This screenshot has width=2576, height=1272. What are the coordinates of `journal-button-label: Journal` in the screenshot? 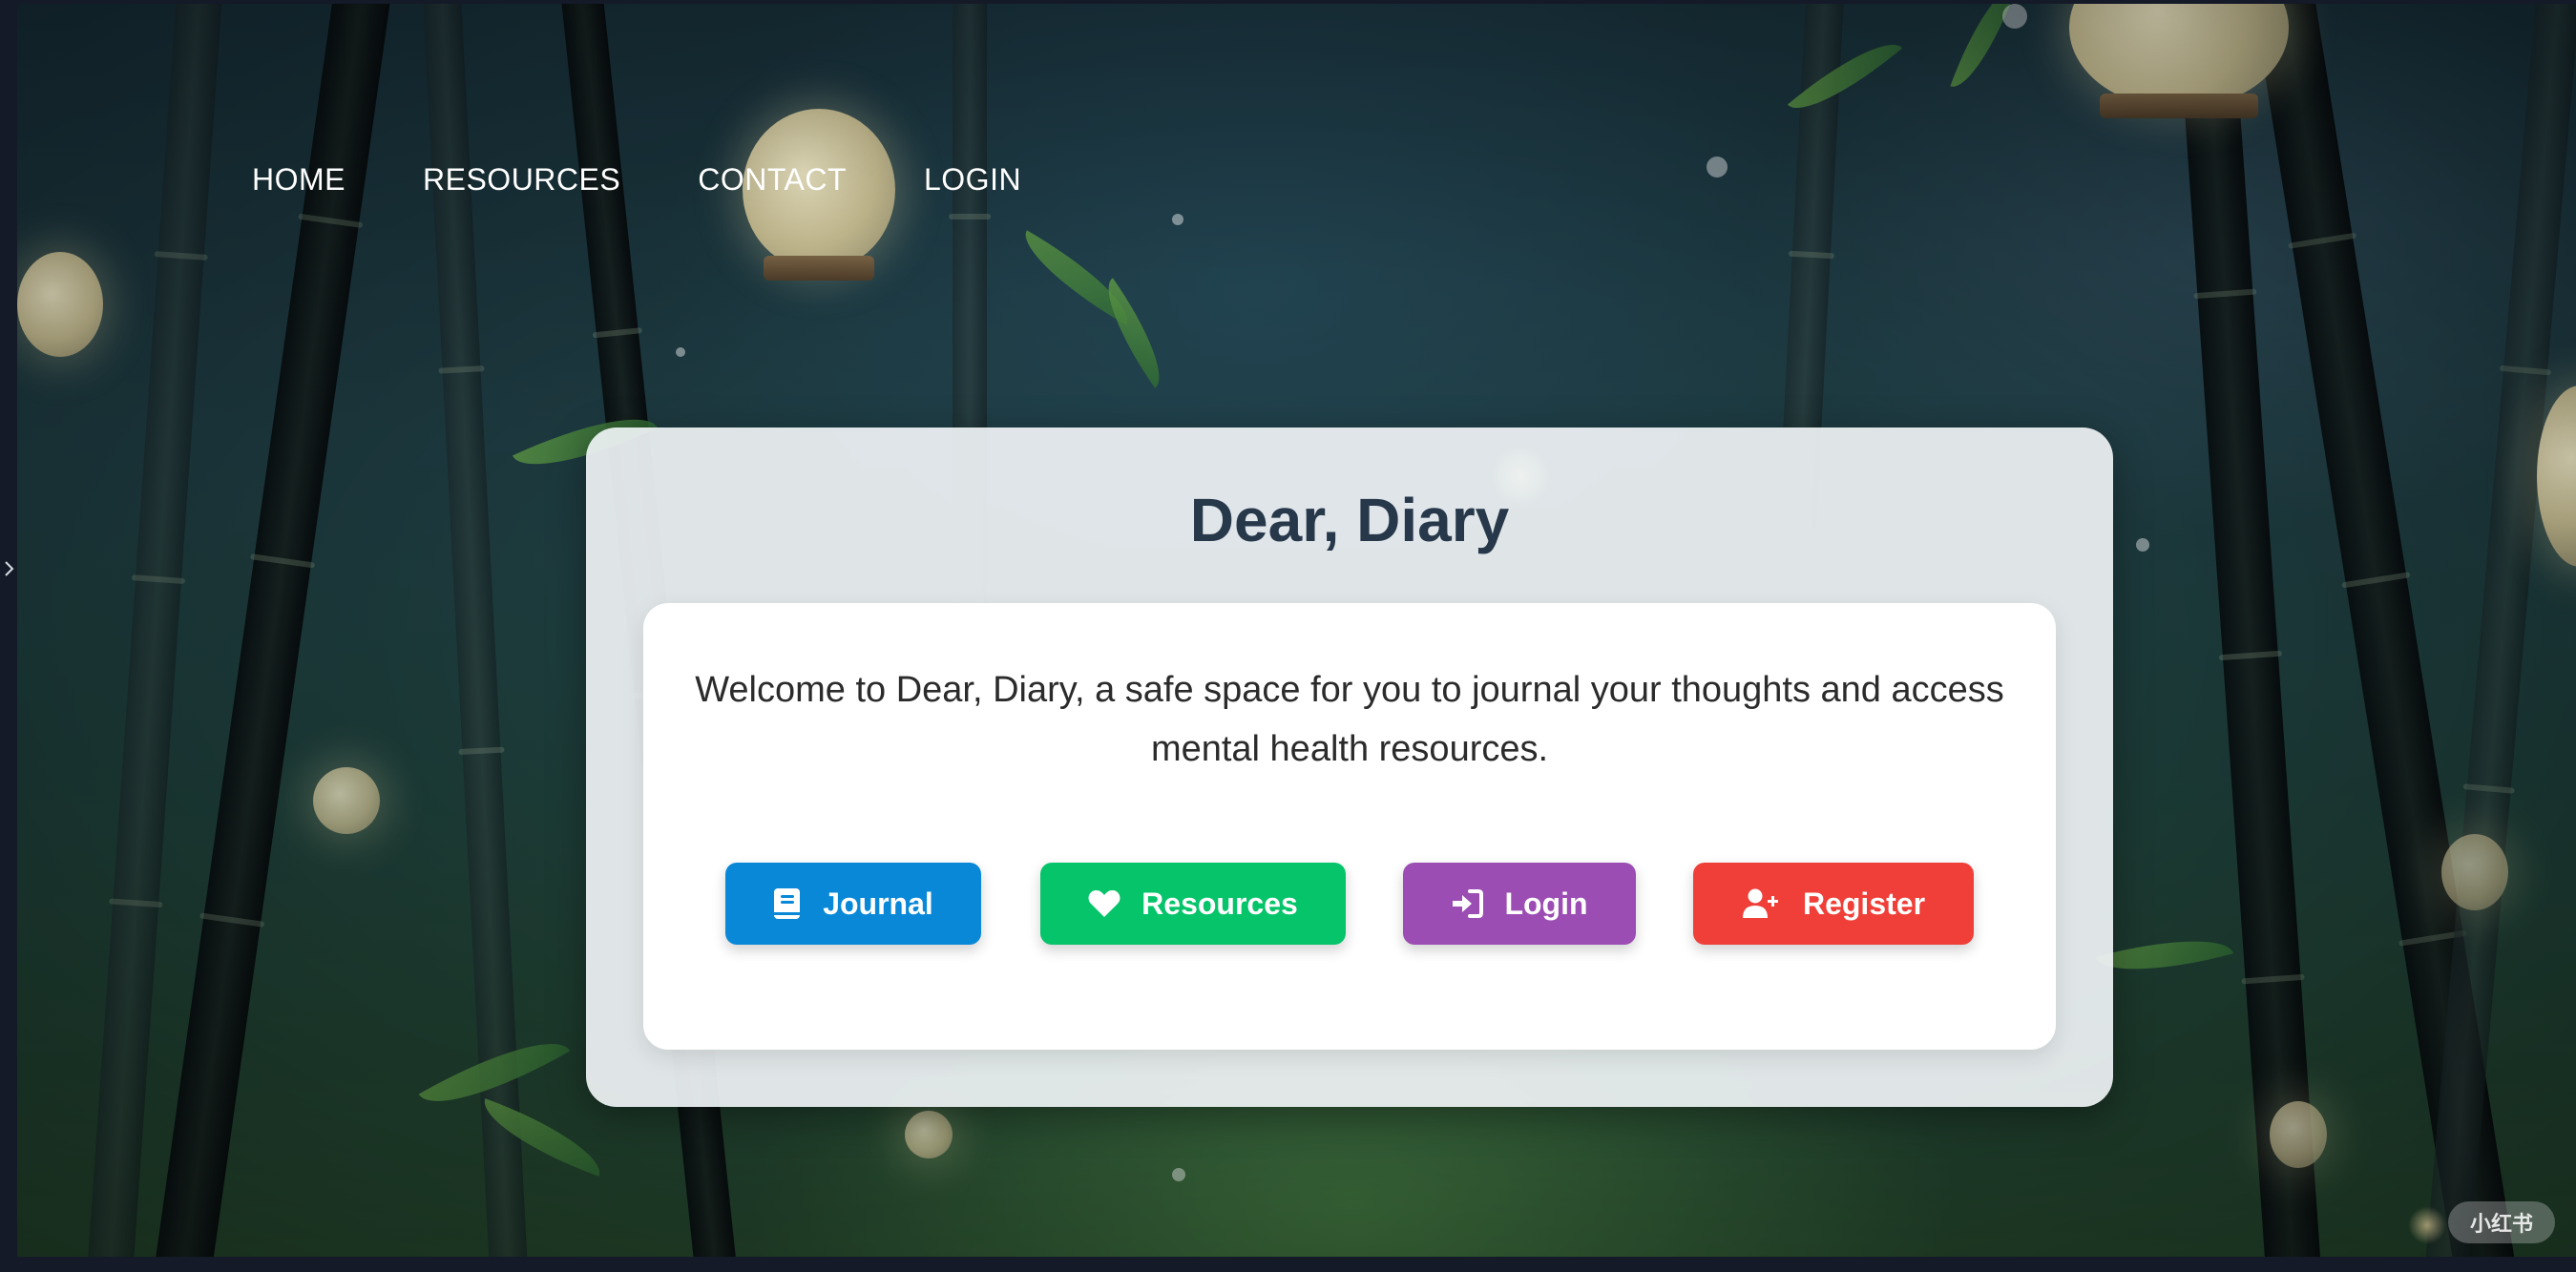 It's located at (878, 903).